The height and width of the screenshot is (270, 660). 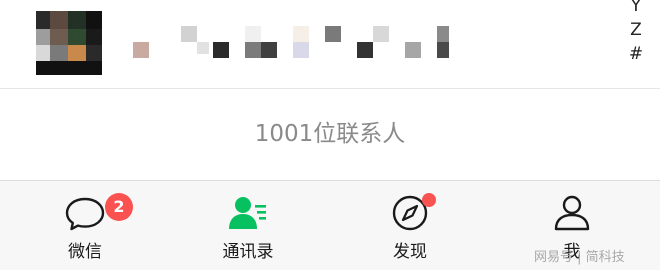 I want to click on index-letter-hash: #, so click(x=636, y=54).